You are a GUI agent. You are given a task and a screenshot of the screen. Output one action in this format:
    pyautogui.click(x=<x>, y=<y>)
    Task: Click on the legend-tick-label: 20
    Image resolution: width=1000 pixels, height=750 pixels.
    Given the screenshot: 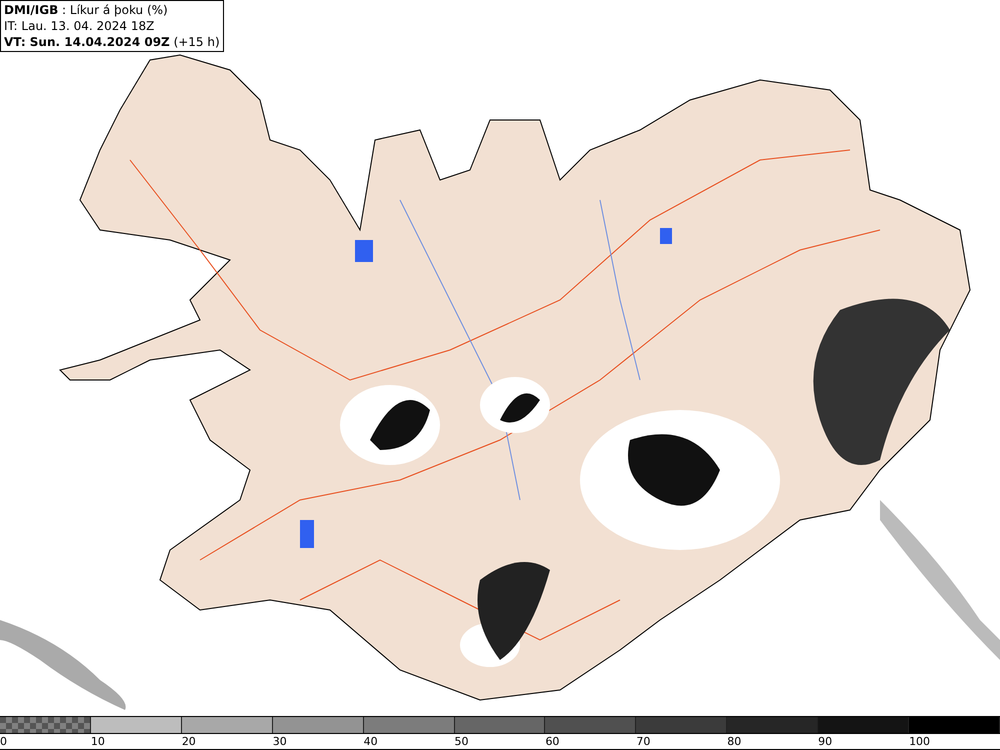 What is the action you would take?
    pyautogui.click(x=189, y=741)
    